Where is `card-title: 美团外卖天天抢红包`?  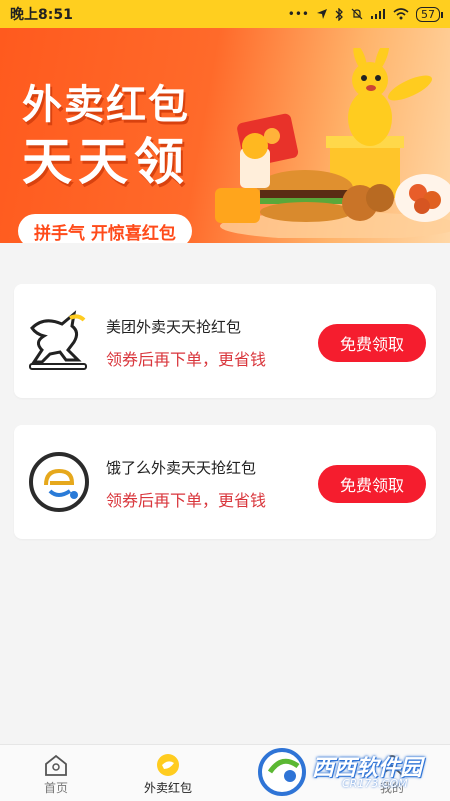 card-title: 美团外卖天天抢红包 is located at coordinates (174, 327).